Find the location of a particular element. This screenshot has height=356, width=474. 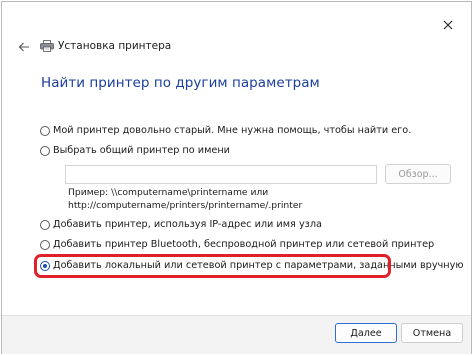

option-shared-printer: Выбрать общий принтер по имени is located at coordinates (135, 150).